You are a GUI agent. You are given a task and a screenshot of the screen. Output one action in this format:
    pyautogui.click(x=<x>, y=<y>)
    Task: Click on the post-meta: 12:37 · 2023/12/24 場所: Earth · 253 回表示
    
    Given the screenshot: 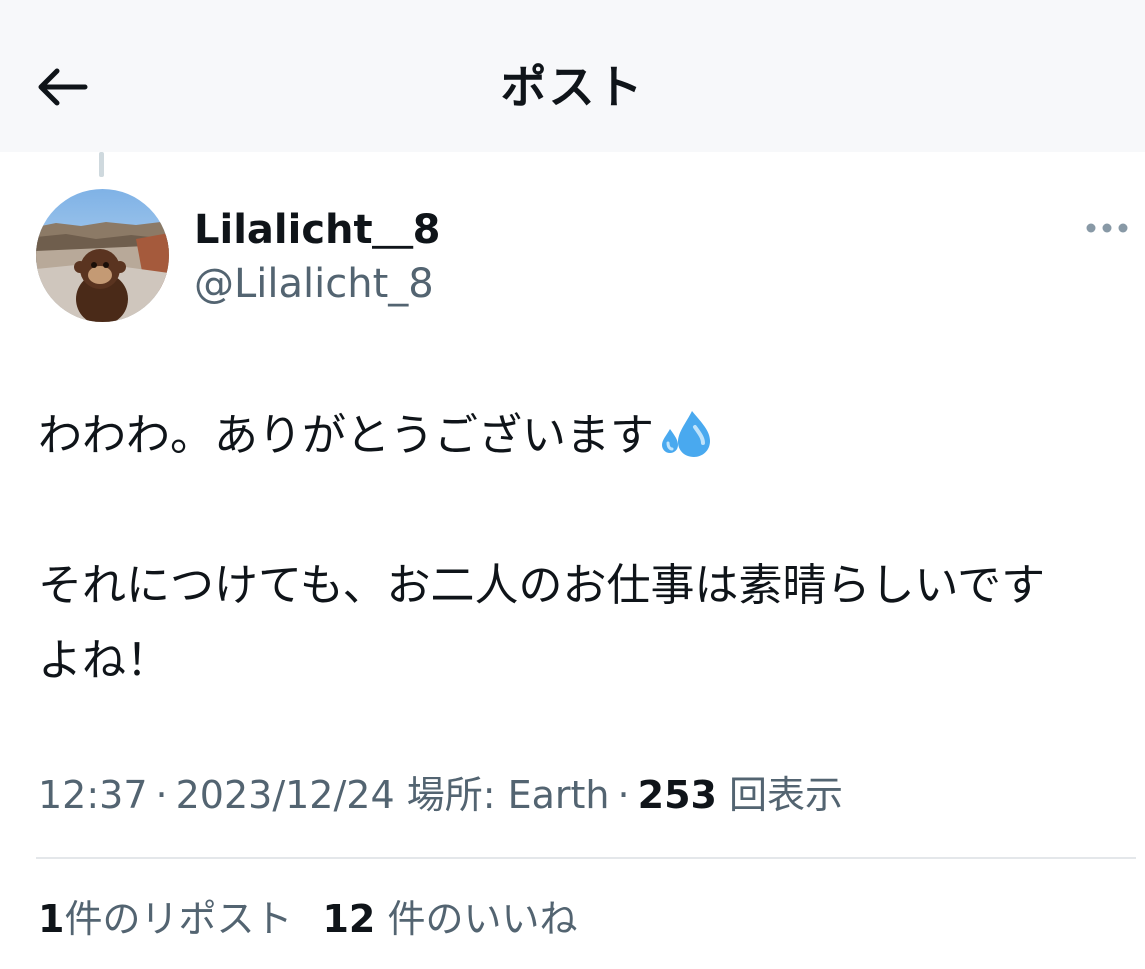 What is the action you would take?
    pyautogui.click(x=440, y=795)
    